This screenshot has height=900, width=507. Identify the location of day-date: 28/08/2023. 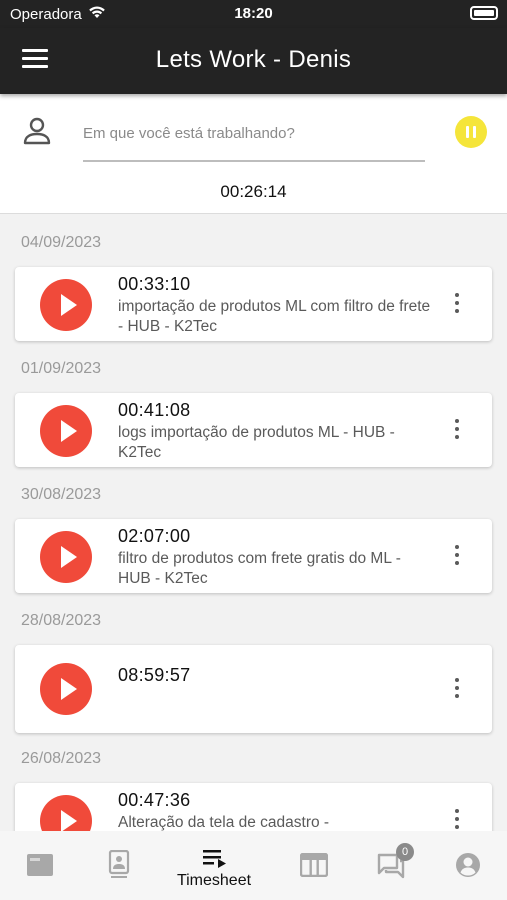
(61, 620).